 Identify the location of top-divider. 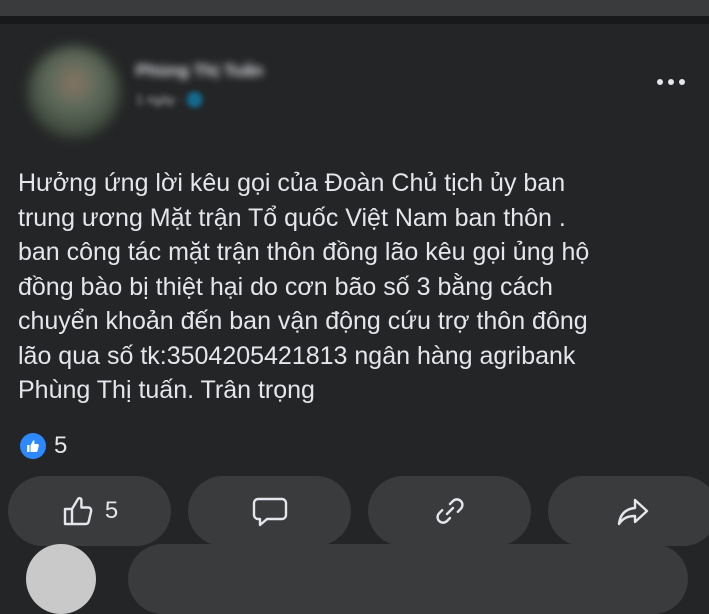
(354, 20).